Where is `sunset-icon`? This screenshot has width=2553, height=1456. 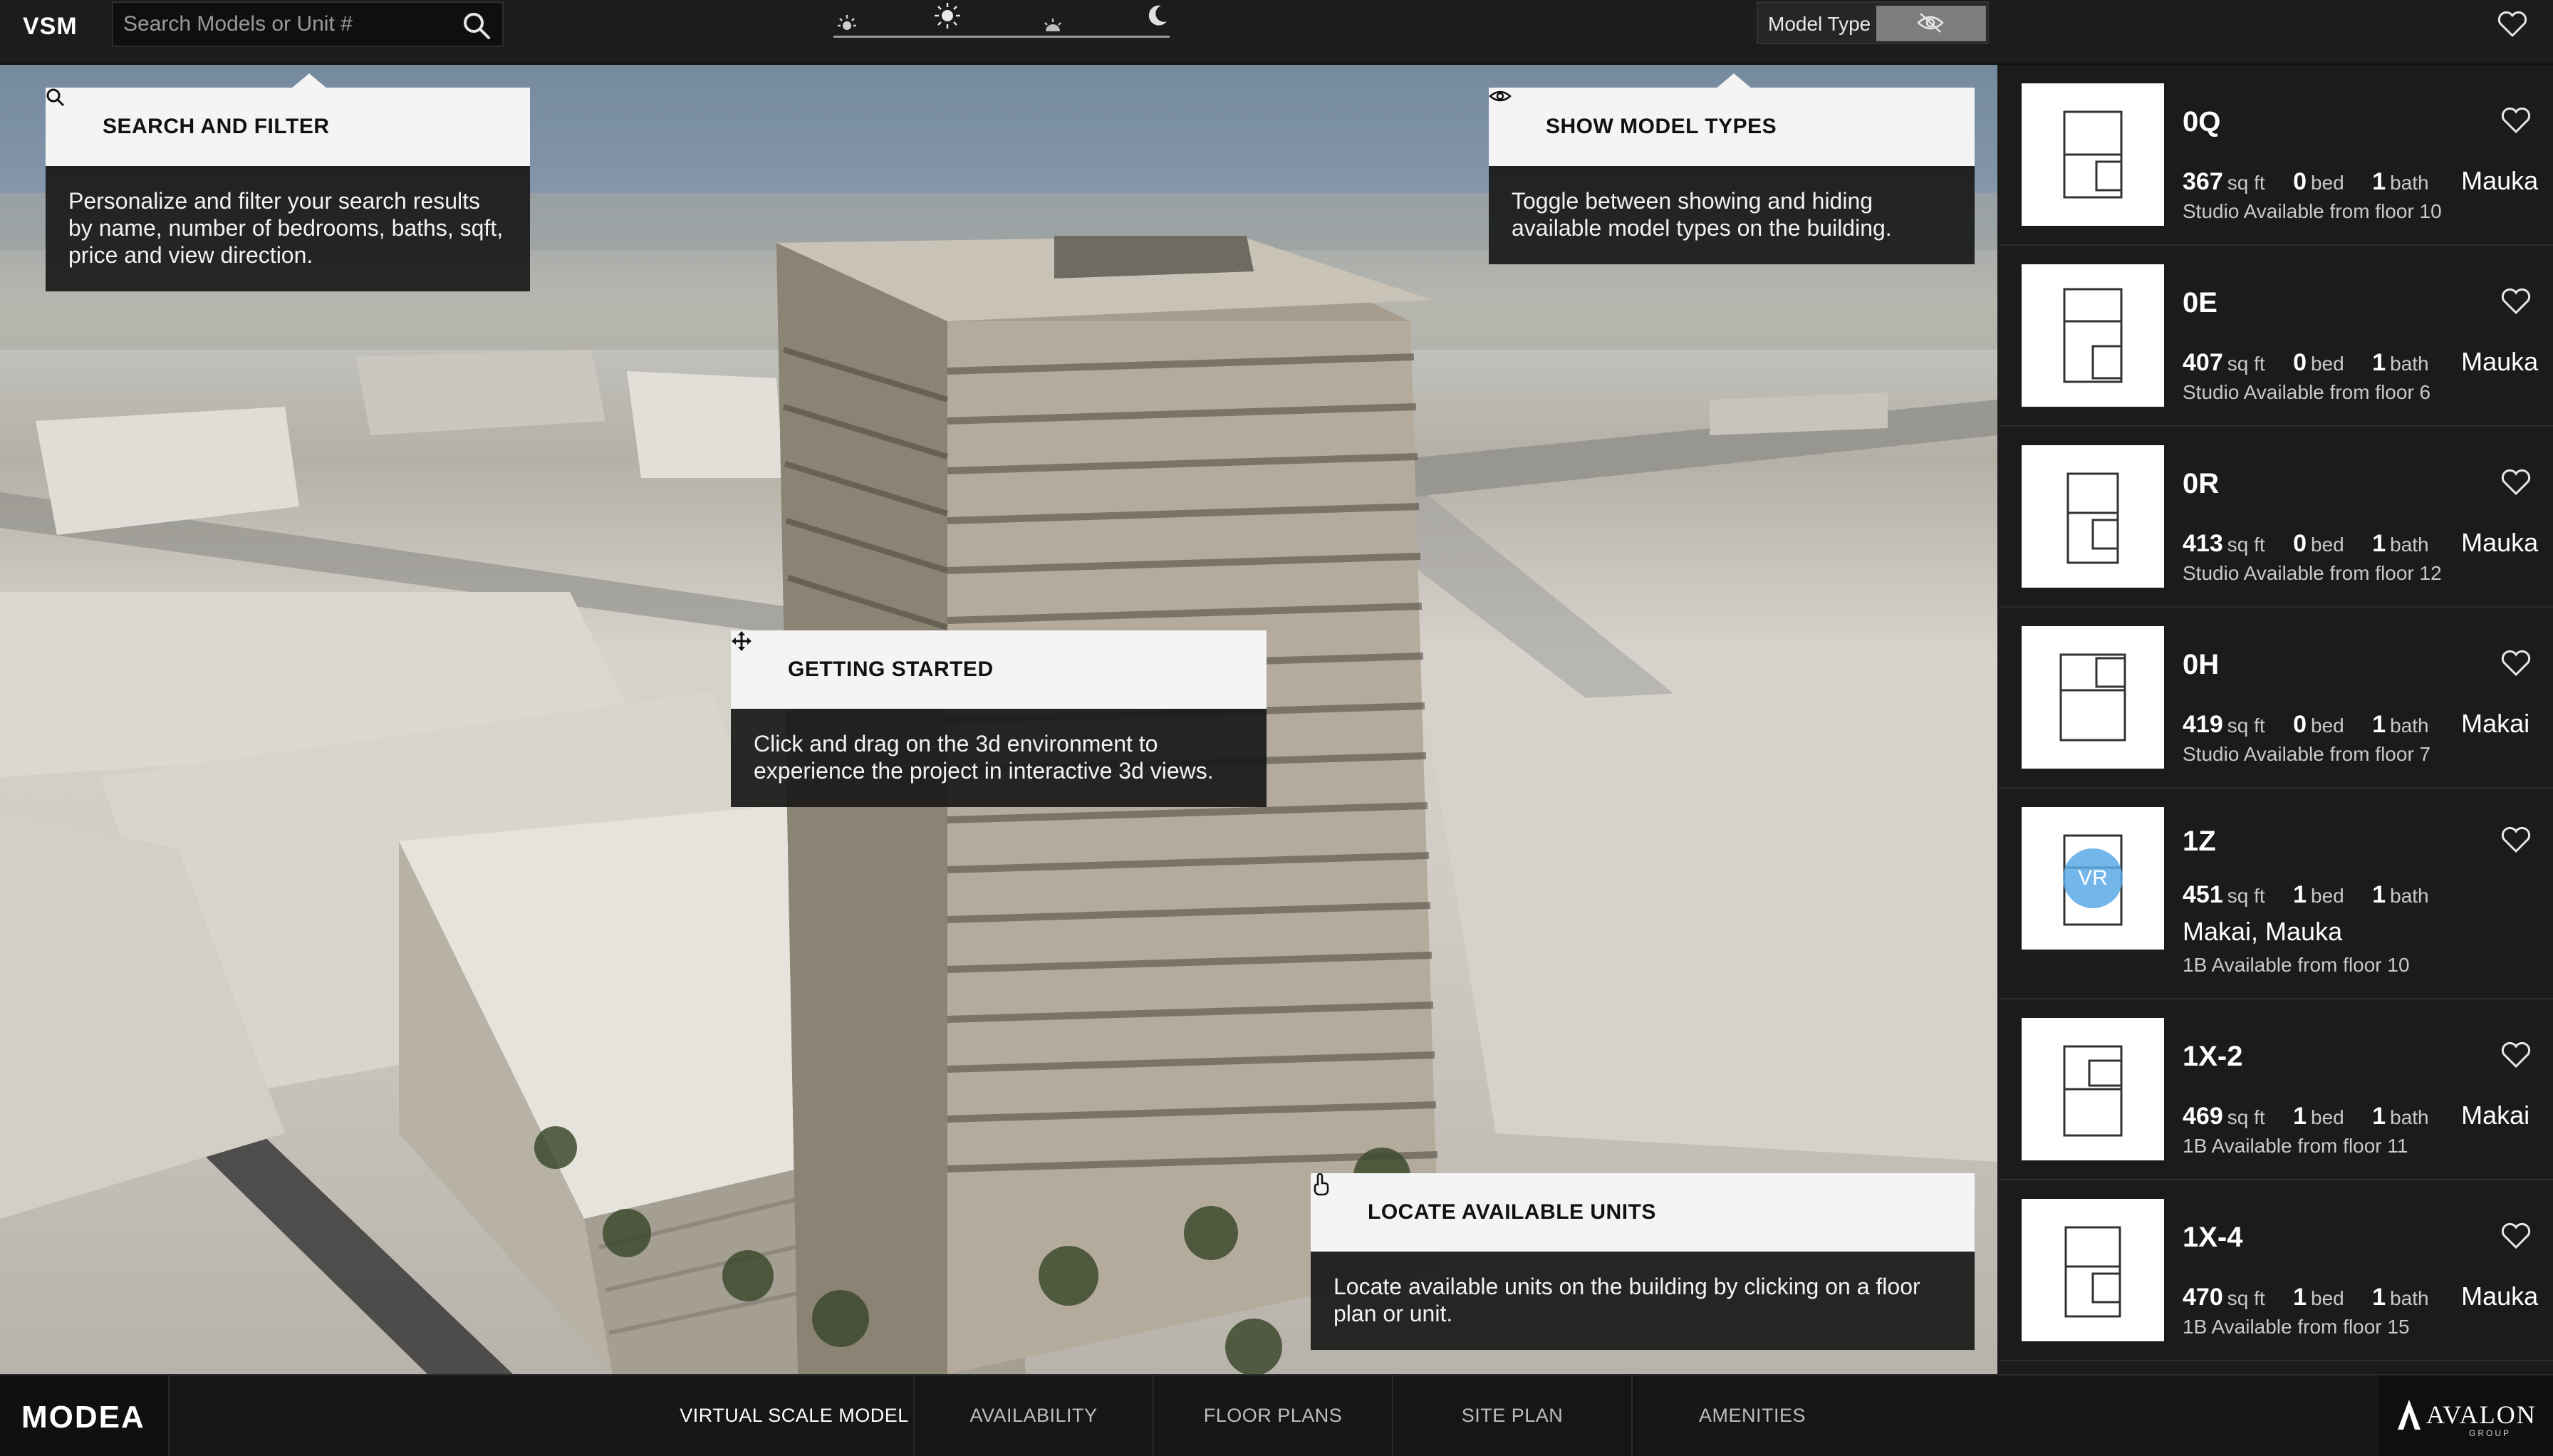
sunset-icon is located at coordinates (1053, 25).